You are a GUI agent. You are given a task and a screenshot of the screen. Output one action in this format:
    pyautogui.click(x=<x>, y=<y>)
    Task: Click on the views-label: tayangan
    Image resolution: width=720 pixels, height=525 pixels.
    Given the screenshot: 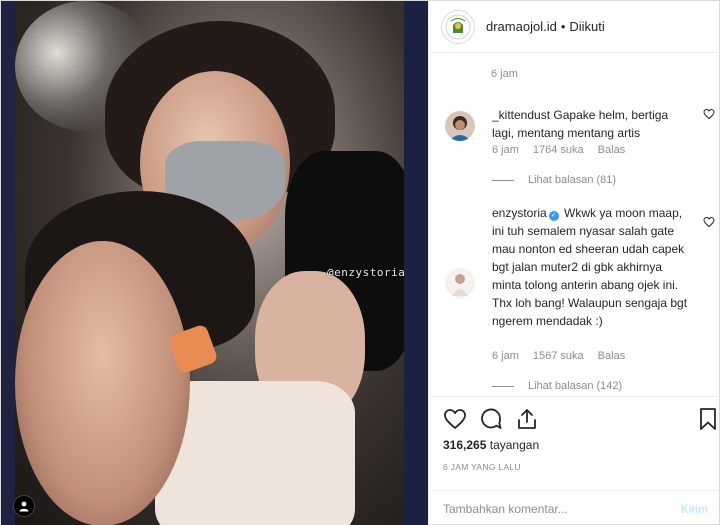 What is the action you would take?
    pyautogui.click(x=514, y=445)
    